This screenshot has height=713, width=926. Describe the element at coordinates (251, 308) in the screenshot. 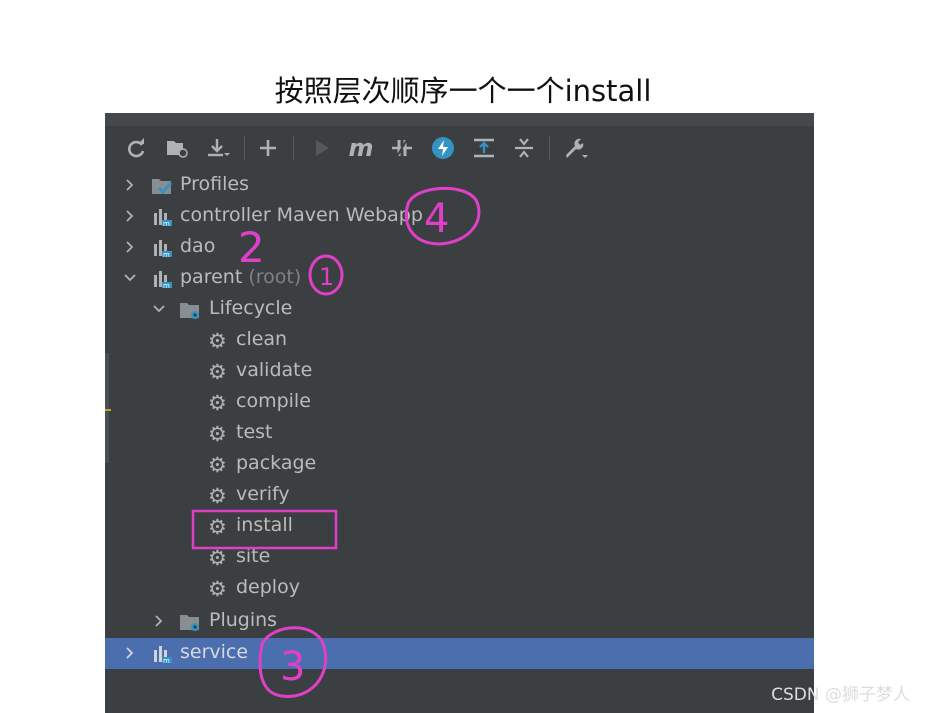

I see `tree-item-label: Lifecycle` at that location.